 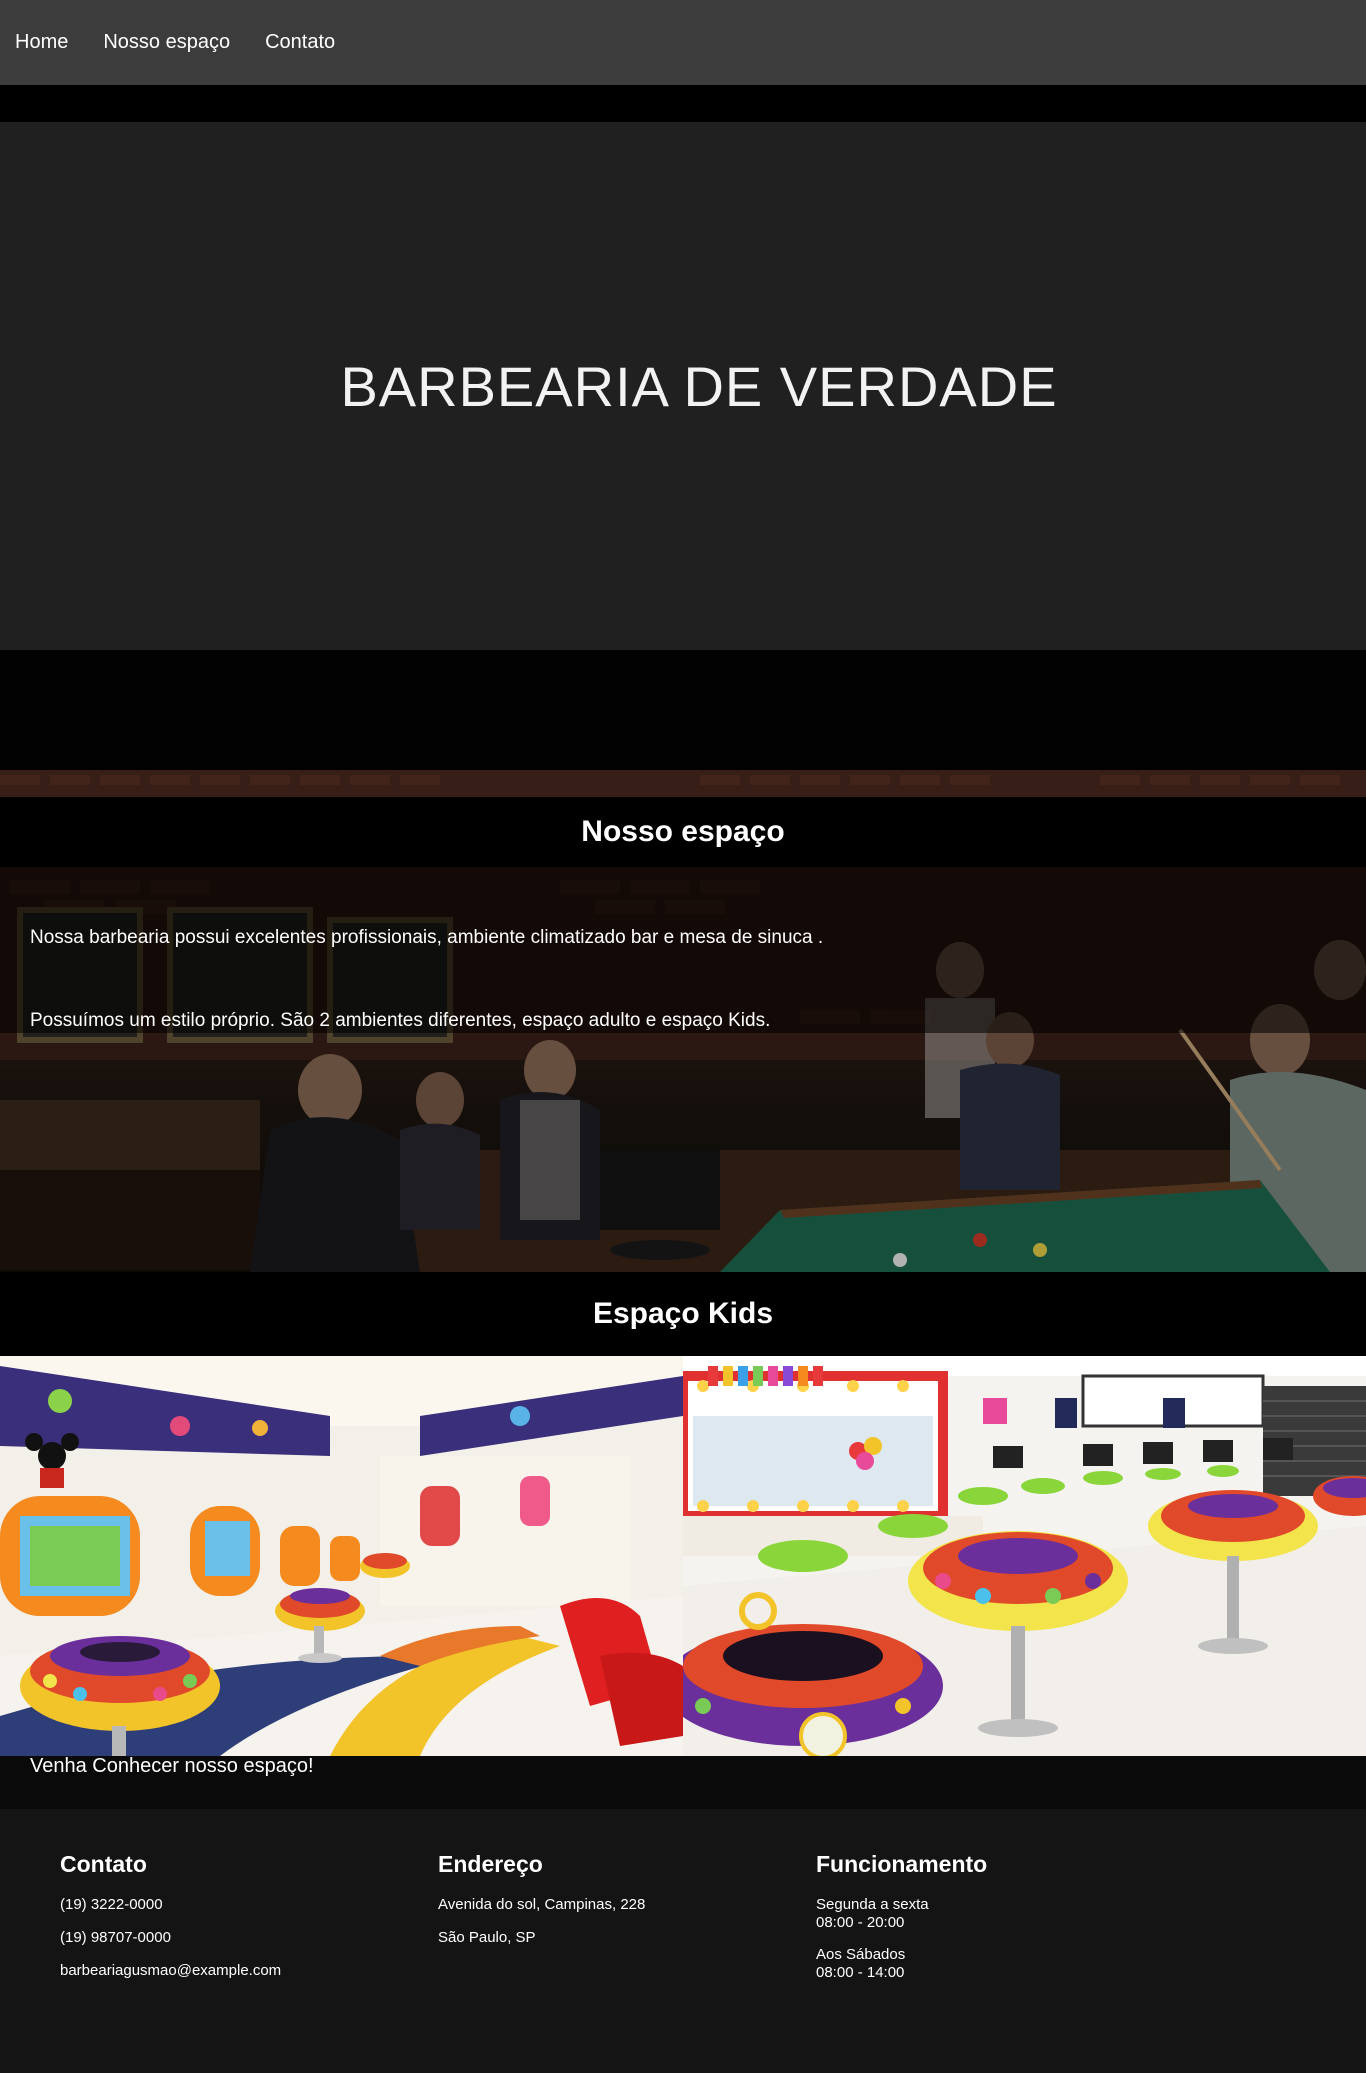 I want to click on visit-cta-text: Venha Conhecer nosso espaço!, so click(x=172, y=1766).